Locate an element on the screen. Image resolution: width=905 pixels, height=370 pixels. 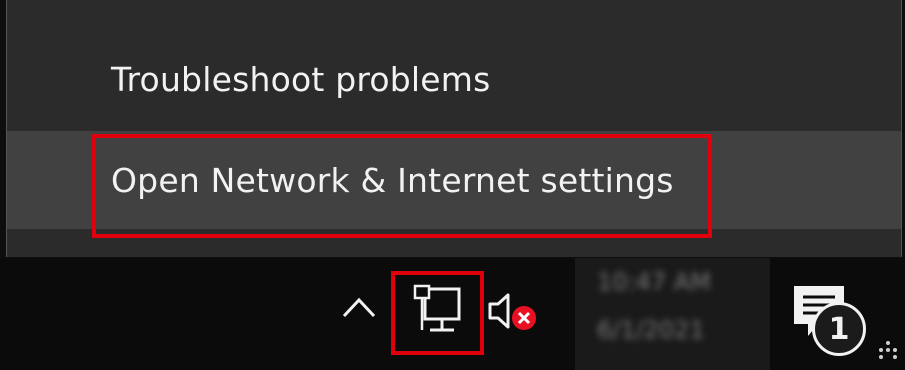
menu-item-label: Troubleshoot problems is located at coordinates (301, 79).